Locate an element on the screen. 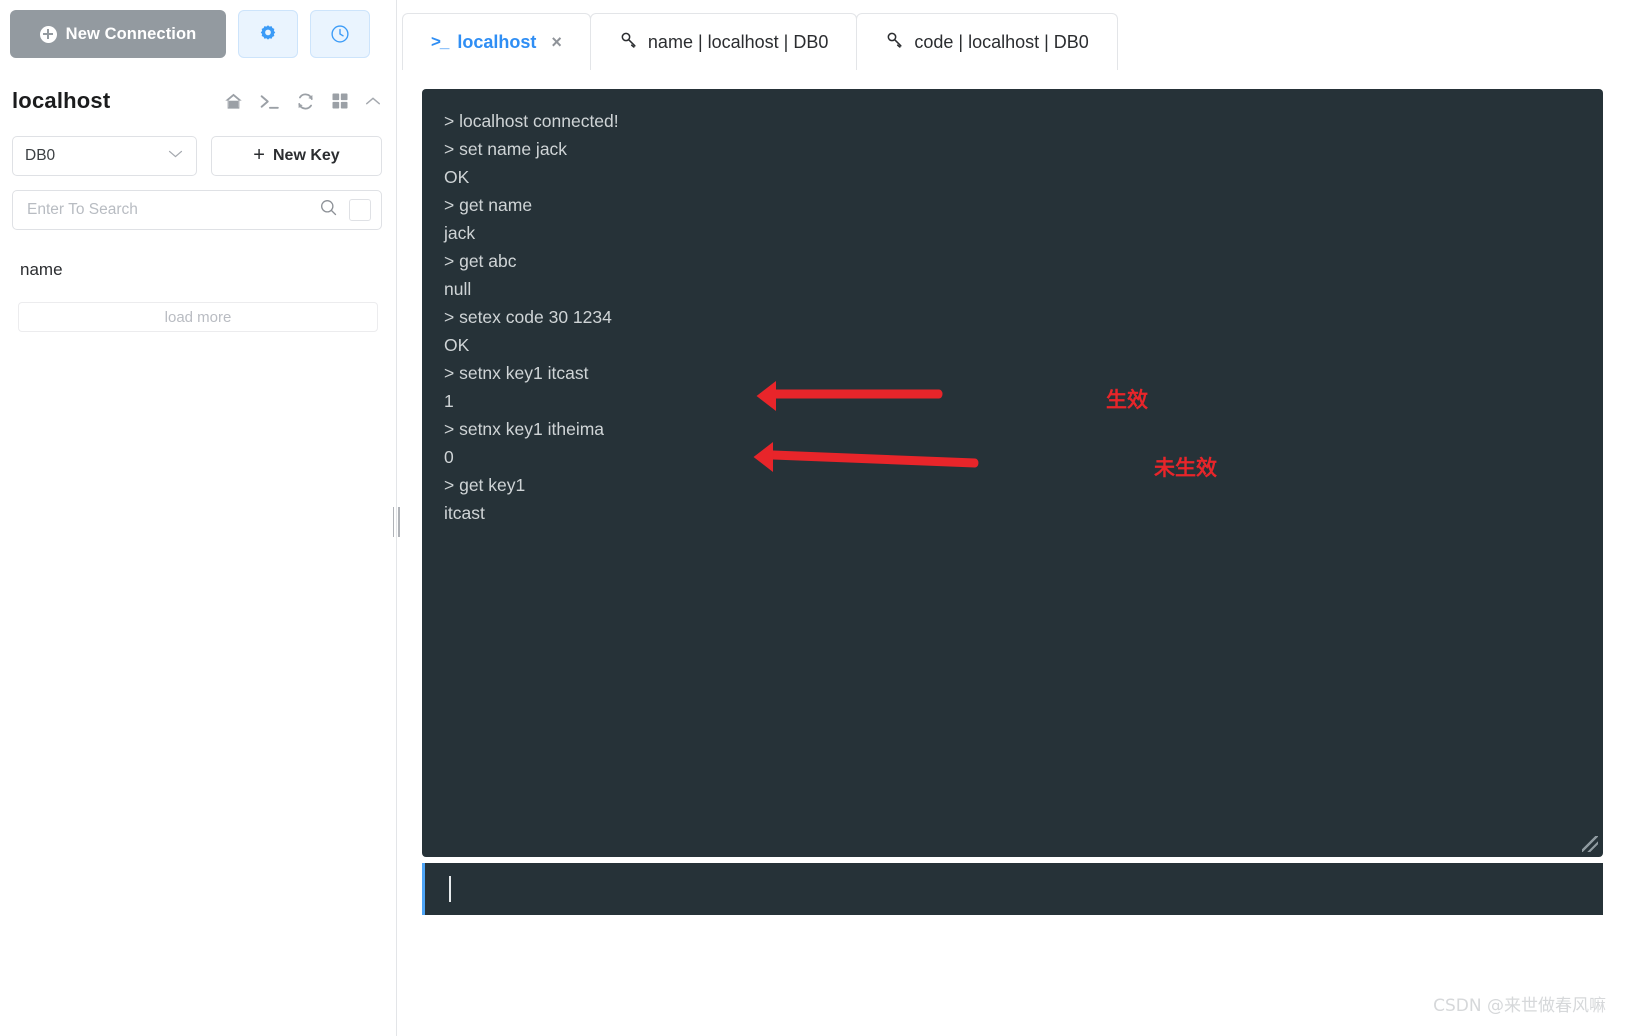 The width and height of the screenshot is (1628, 1036). terminal-line: > get key1 is located at coordinates (485, 485).